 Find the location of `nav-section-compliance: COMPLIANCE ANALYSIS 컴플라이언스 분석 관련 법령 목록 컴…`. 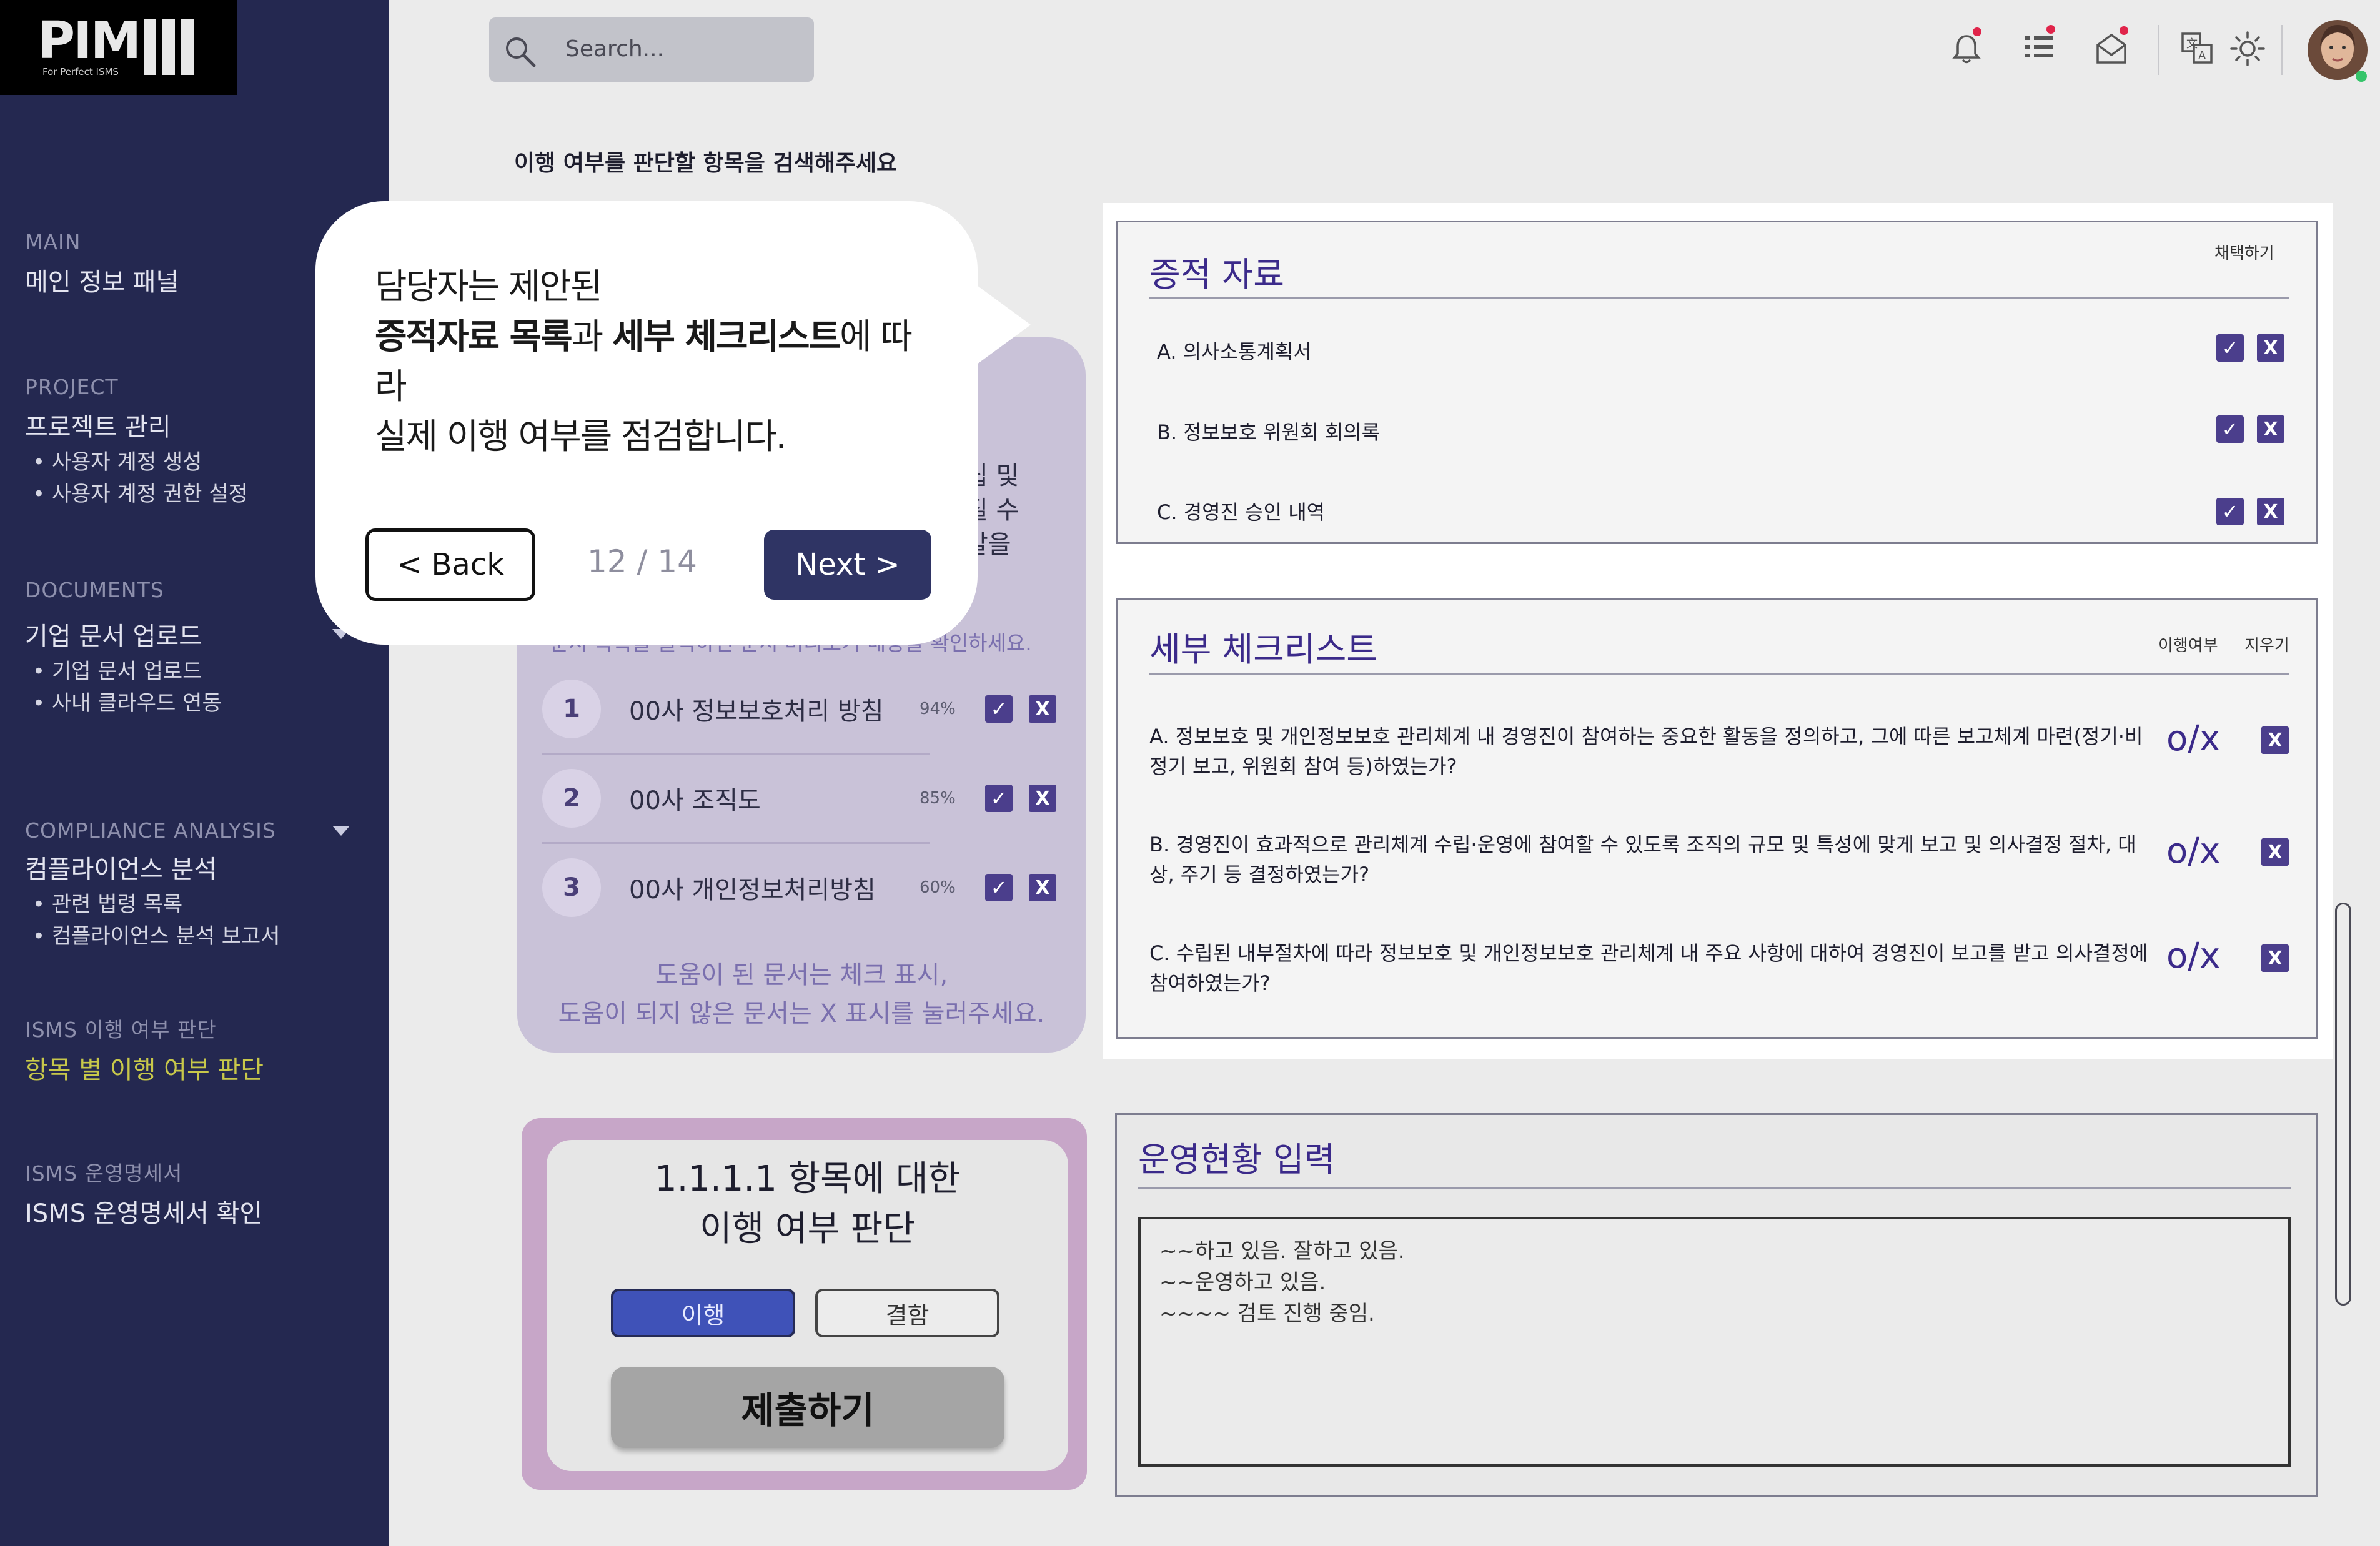

nav-section-compliance: COMPLIANCE ANALYSIS 컴플라이언스 분석 관련 법령 목록 컴… is located at coordinates (187, 885).